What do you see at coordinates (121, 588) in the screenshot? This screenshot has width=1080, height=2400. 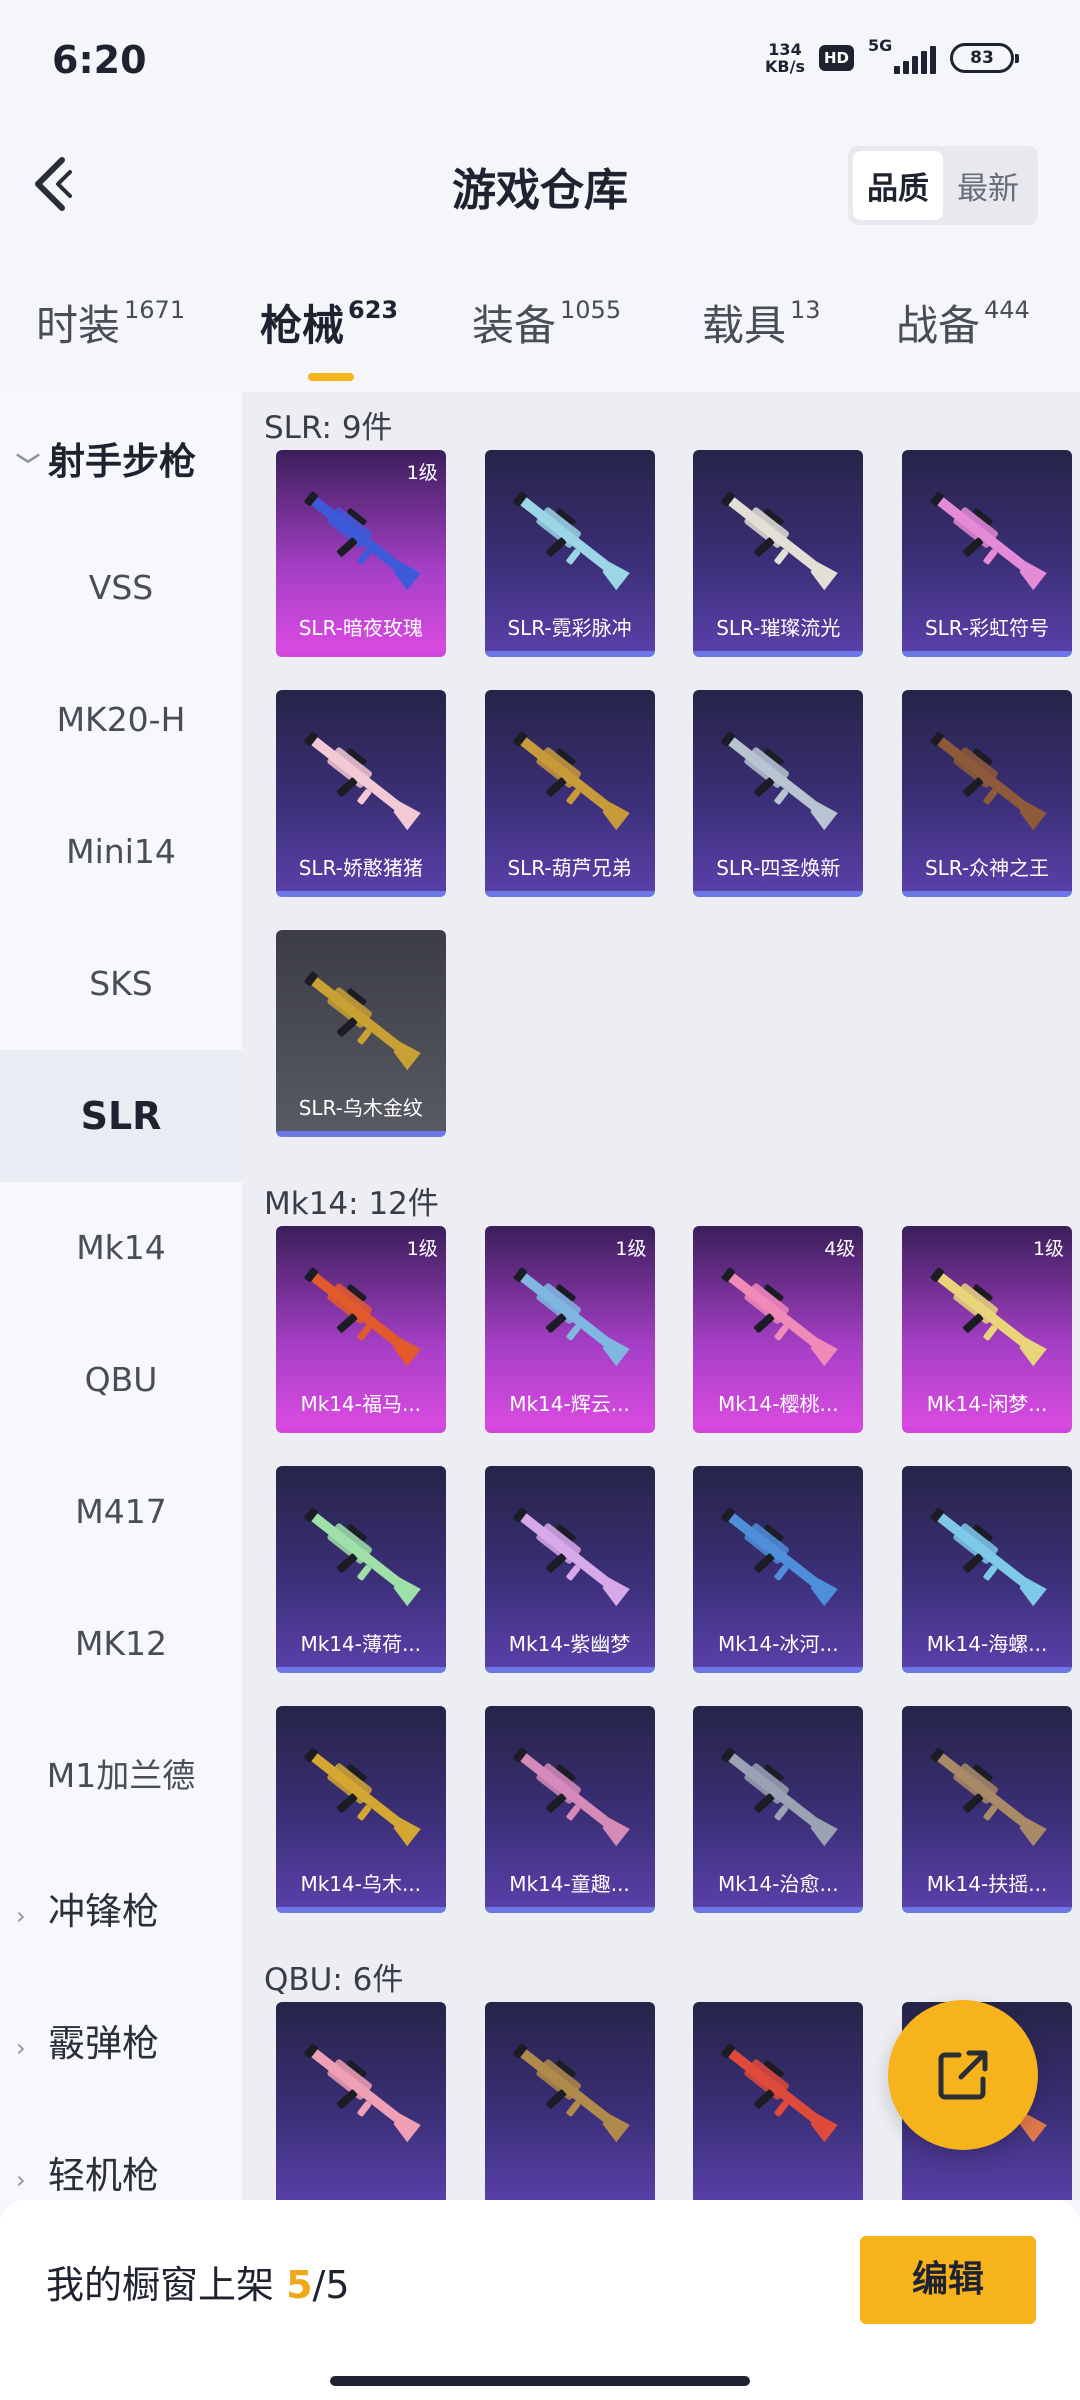 I see `sidebar-item-vss: VSS` at bounding box center [121, 588].